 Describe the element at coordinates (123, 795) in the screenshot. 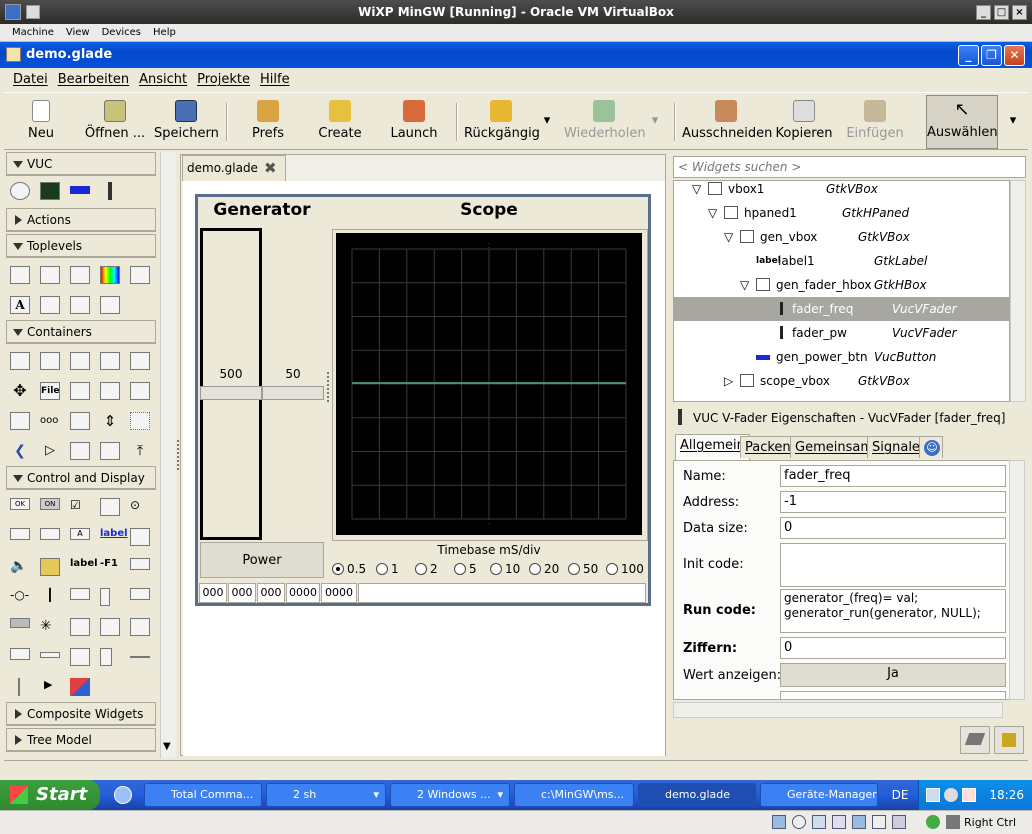

I see `quicklaunch-icon` at that location.